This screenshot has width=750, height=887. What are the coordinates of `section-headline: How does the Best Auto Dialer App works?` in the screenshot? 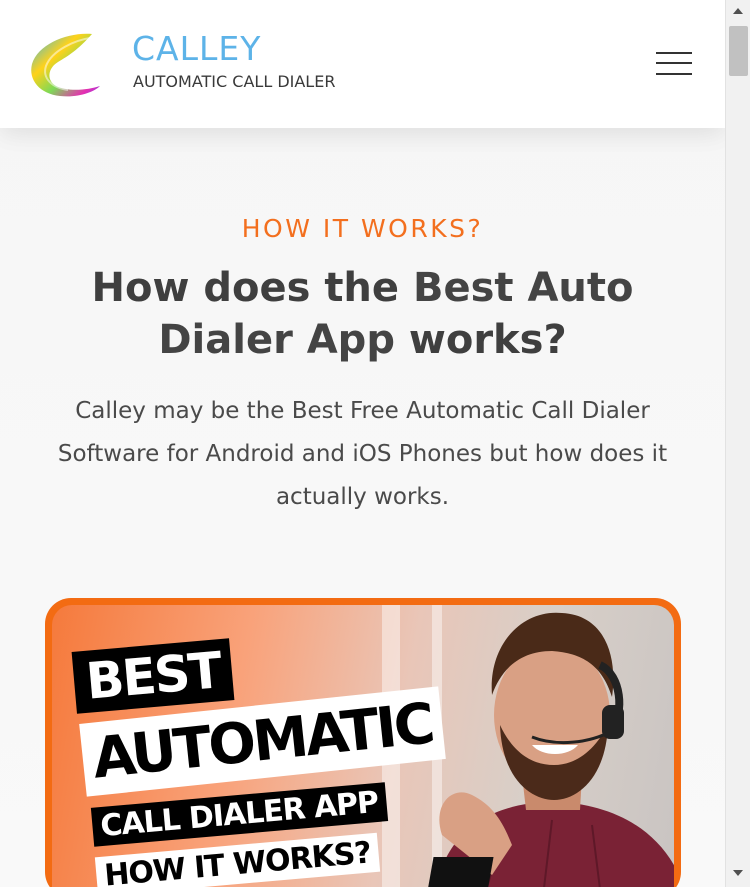 It's located at (362, 314).